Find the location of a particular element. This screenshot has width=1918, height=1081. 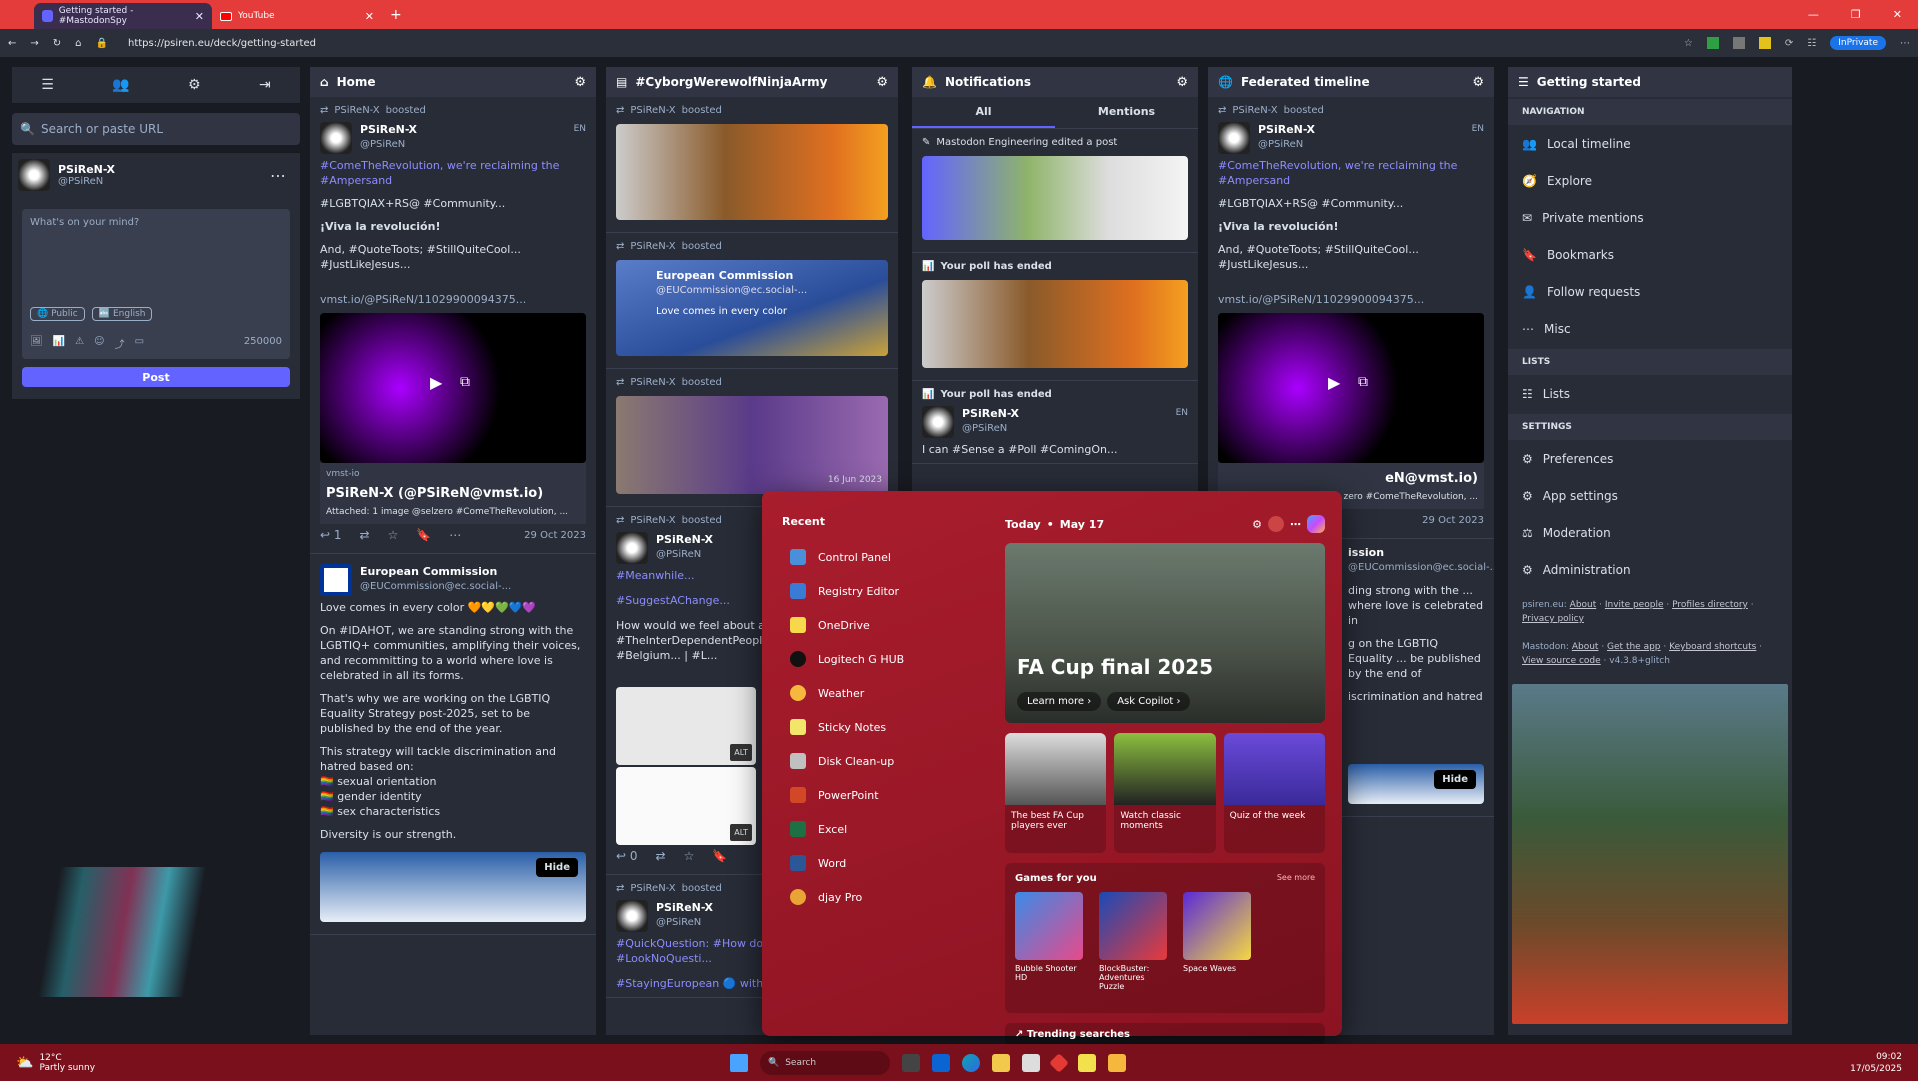

feed-card: Watch classic moments is located at coordinates (1165, 793).